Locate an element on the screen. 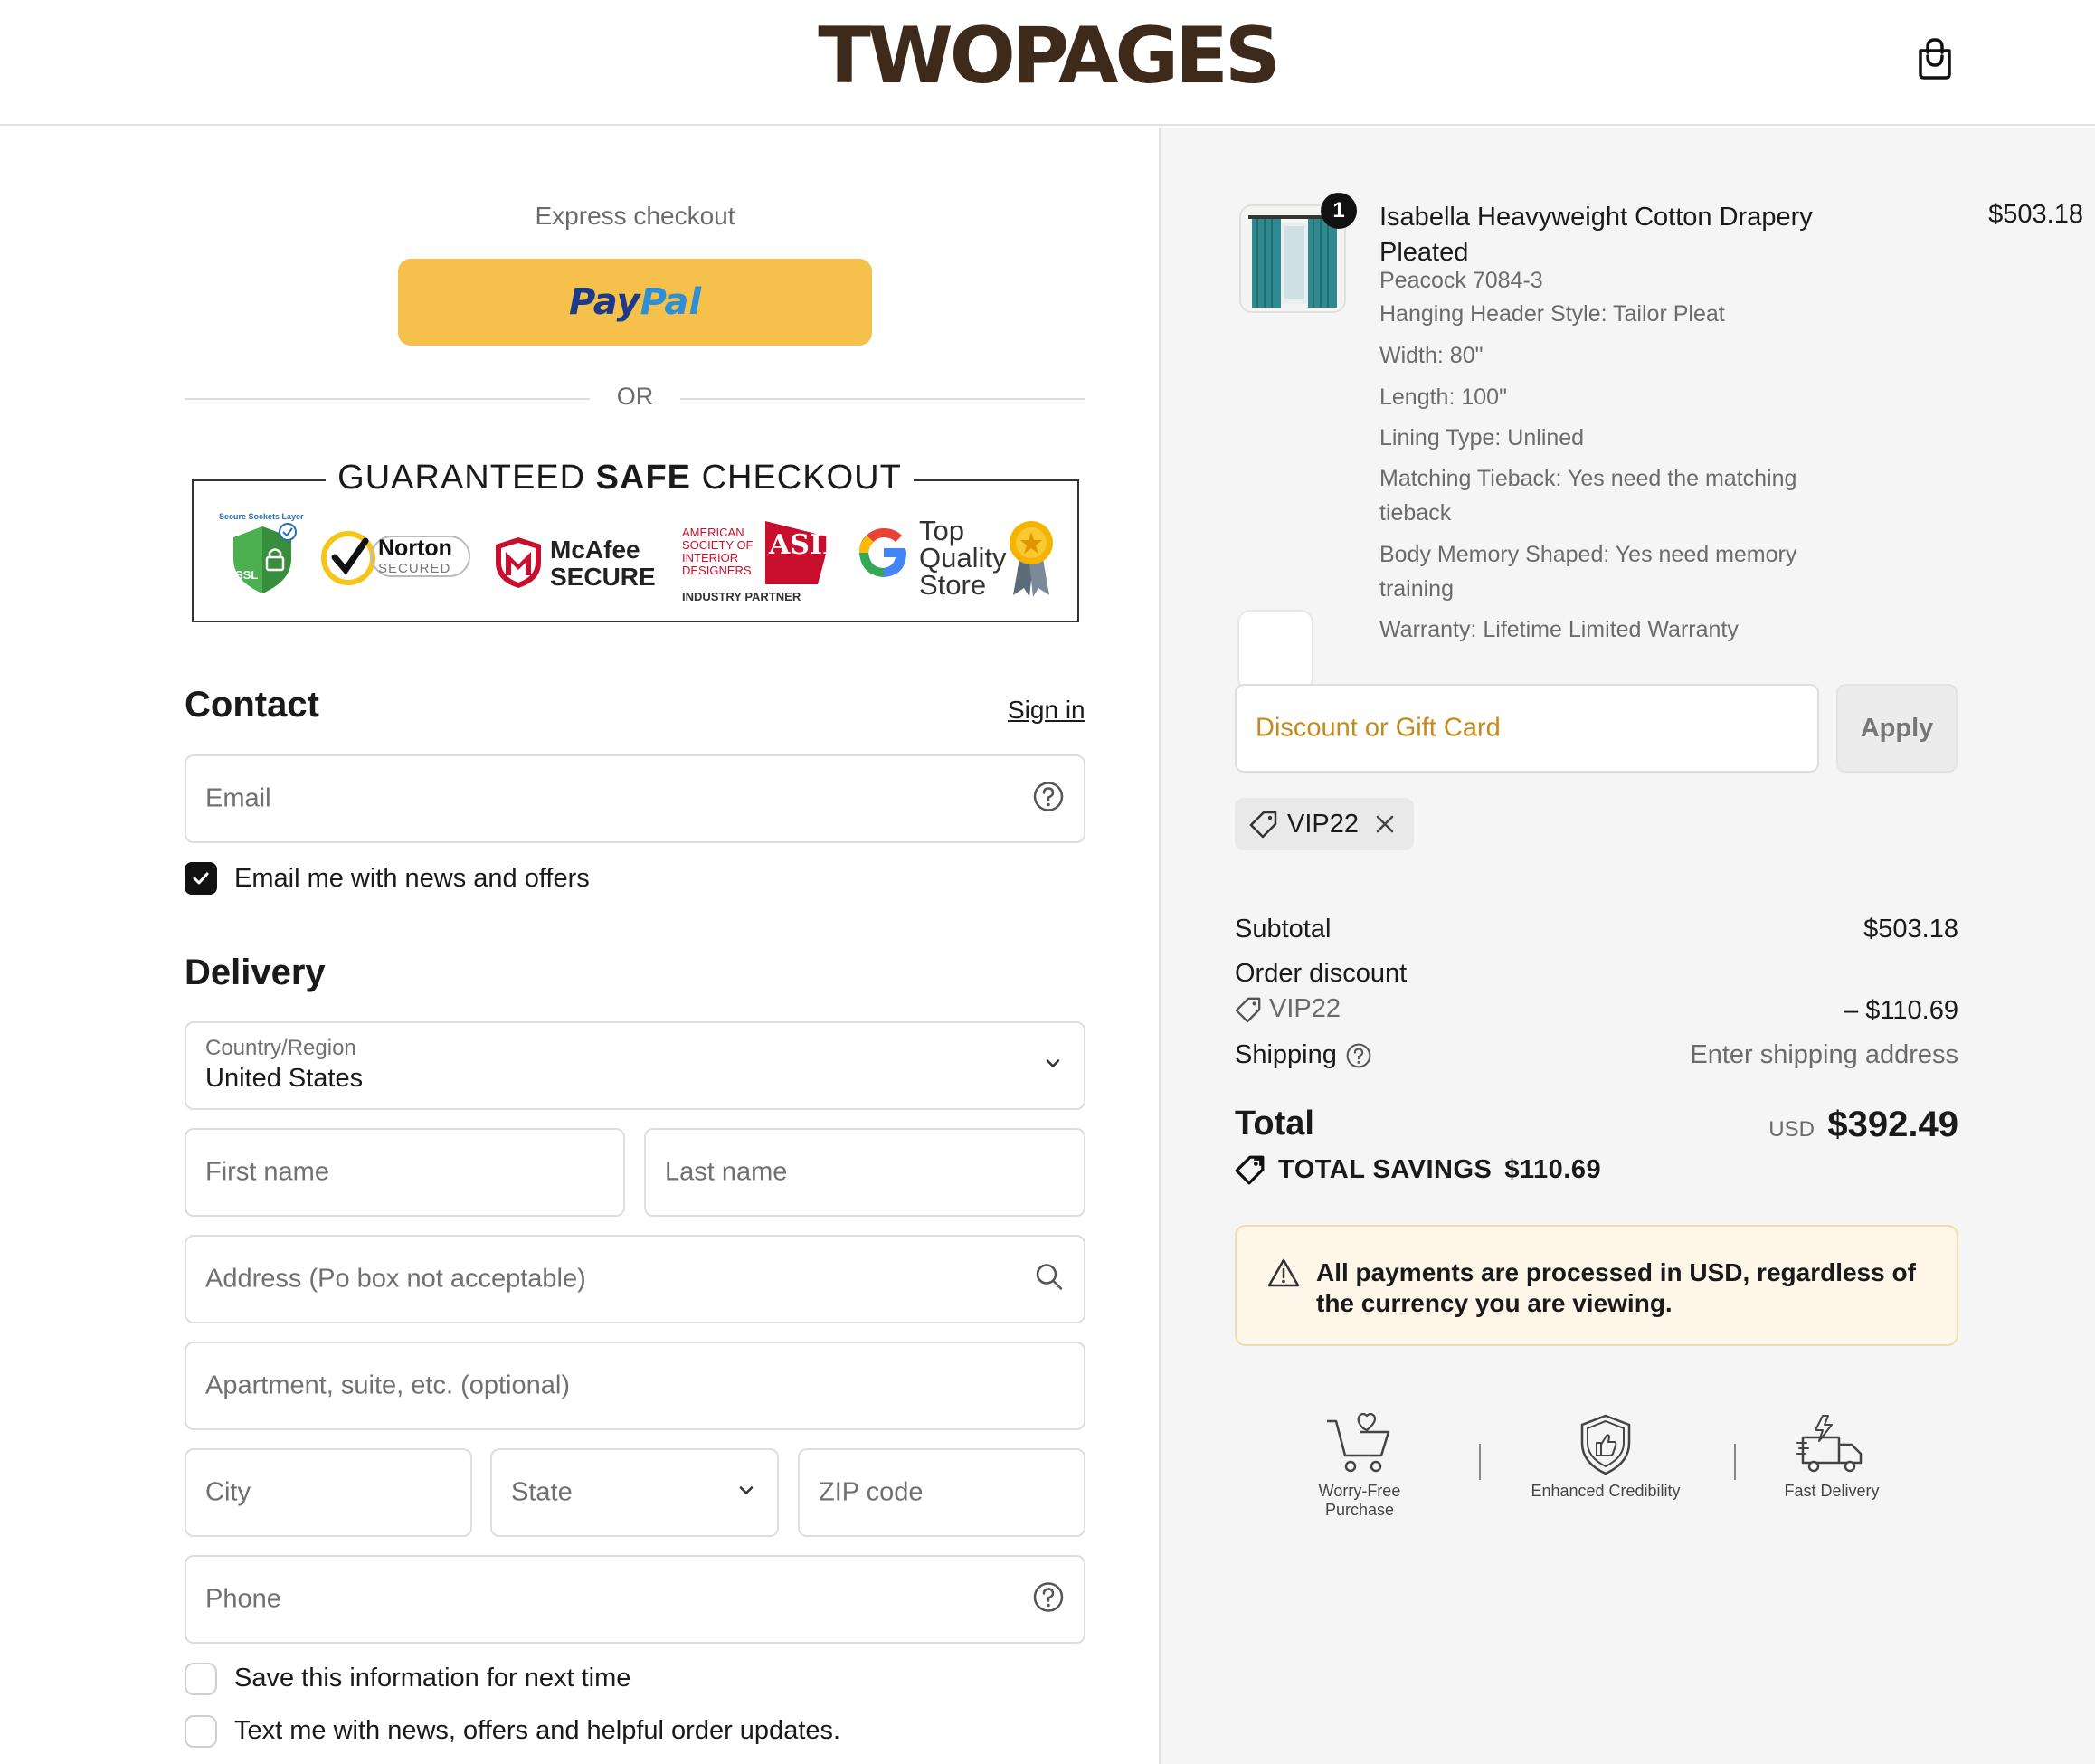 Image resolution: width=2095 pixels, height=1764 pixels. product-variant: Peacock 7084-3 is located at coordinates (1461, 280).